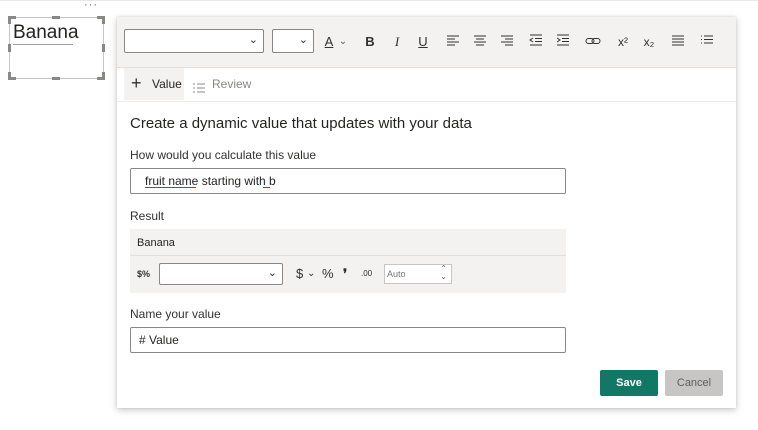  I want to click on font-color-button: A, so click(329, 42).